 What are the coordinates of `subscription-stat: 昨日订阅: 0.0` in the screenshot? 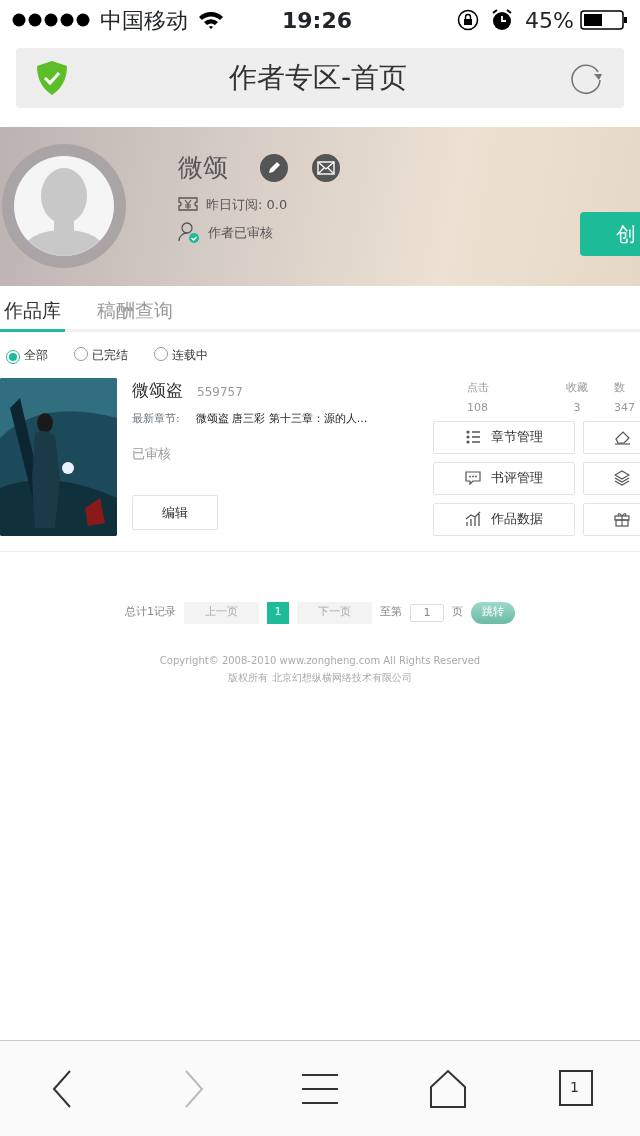 It's located at (247, 204).